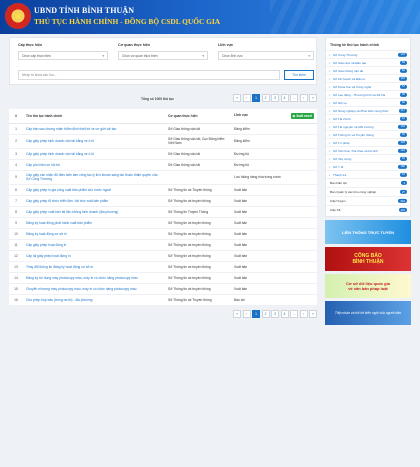 The height and width of the screenshot is (467, 420). Describe the element at coordinates (16, 177) in the screenshot. I see `row-index: 5` at that location.